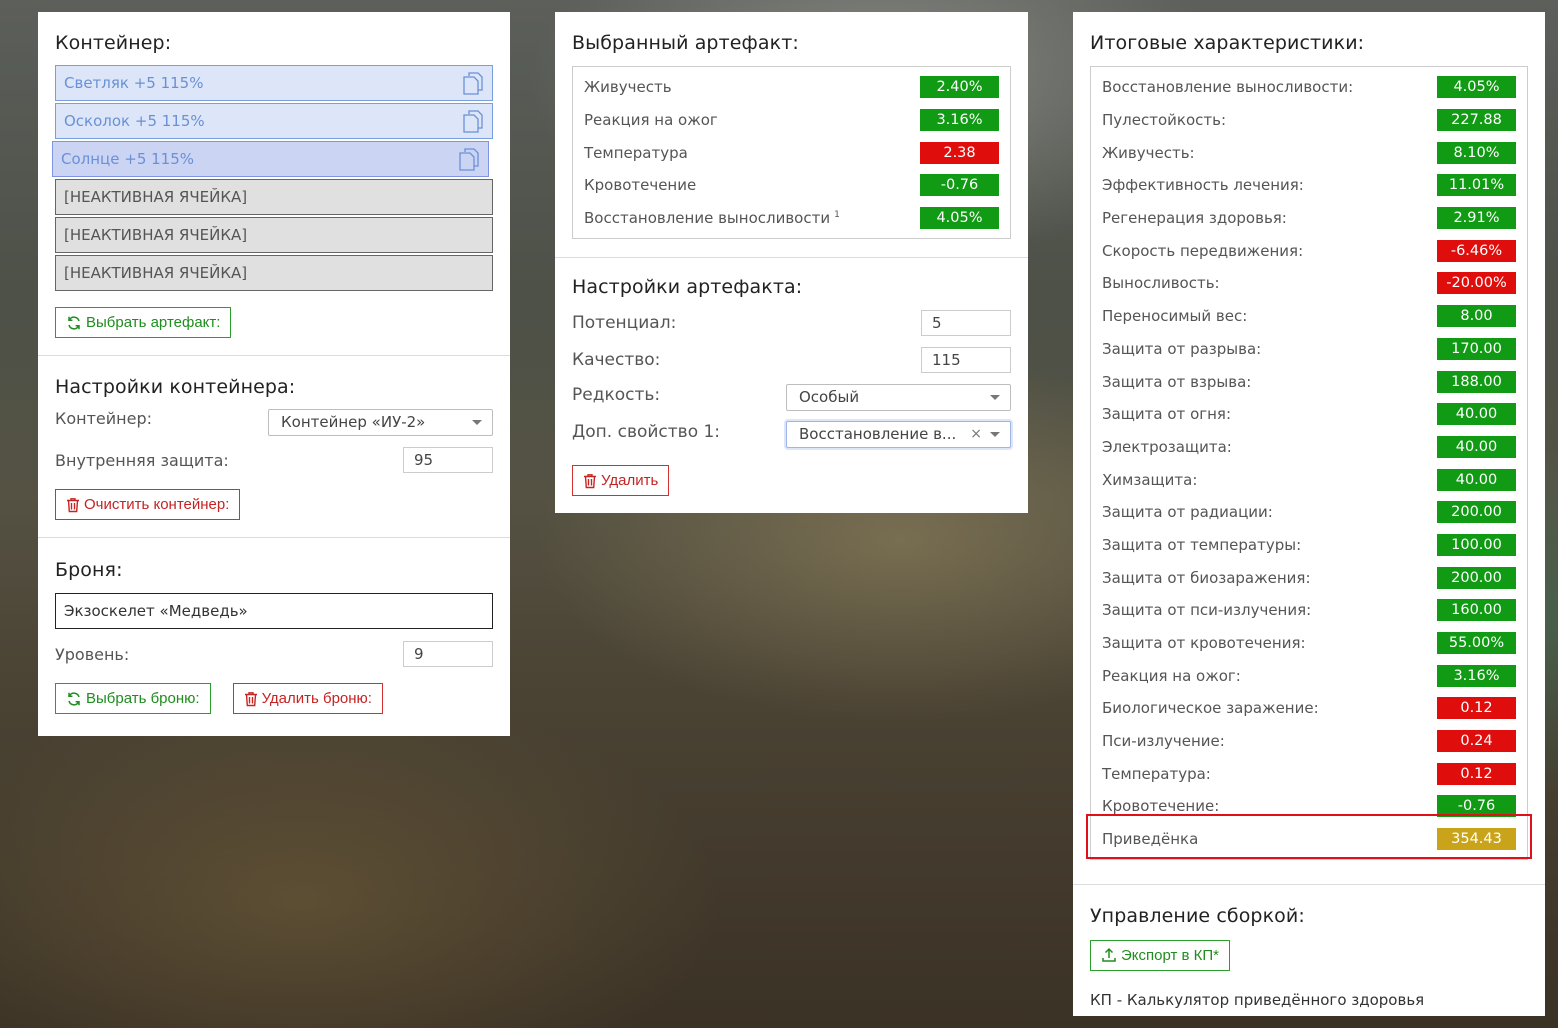  What do you see at coordinates (156, 611) in the screenshot?
I see `armor-value: Экзоскелет «Медведь»` at bounding box center [156, 611].